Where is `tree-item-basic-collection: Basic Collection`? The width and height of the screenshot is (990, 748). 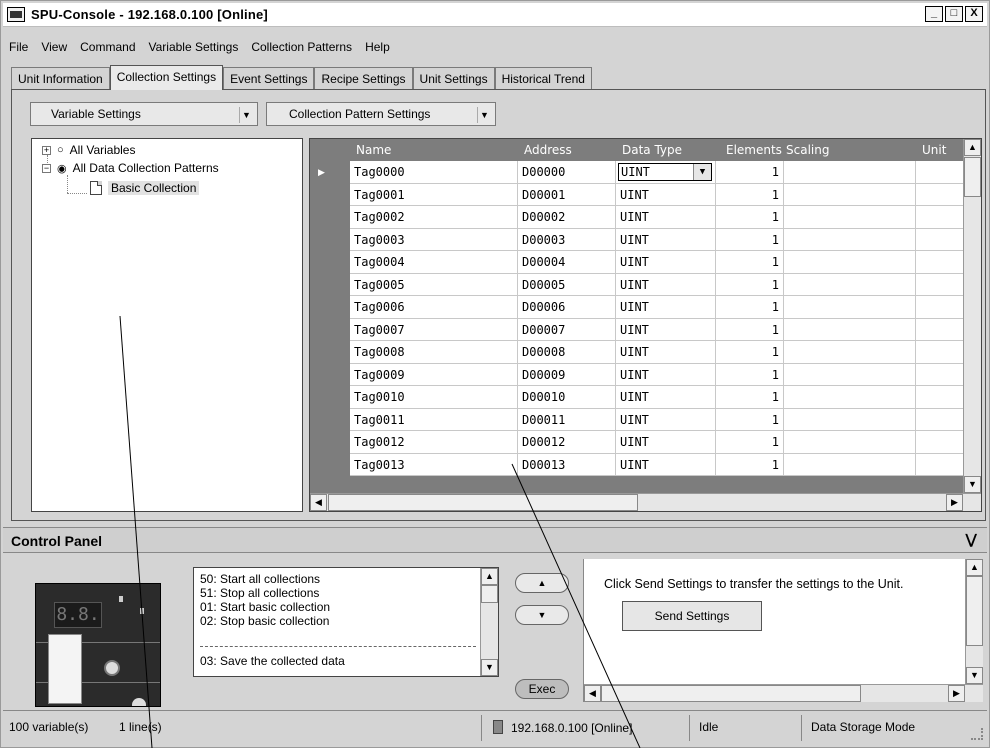
tree-item-basic-collection: Basic Collection is located at coordinates (145, 188).